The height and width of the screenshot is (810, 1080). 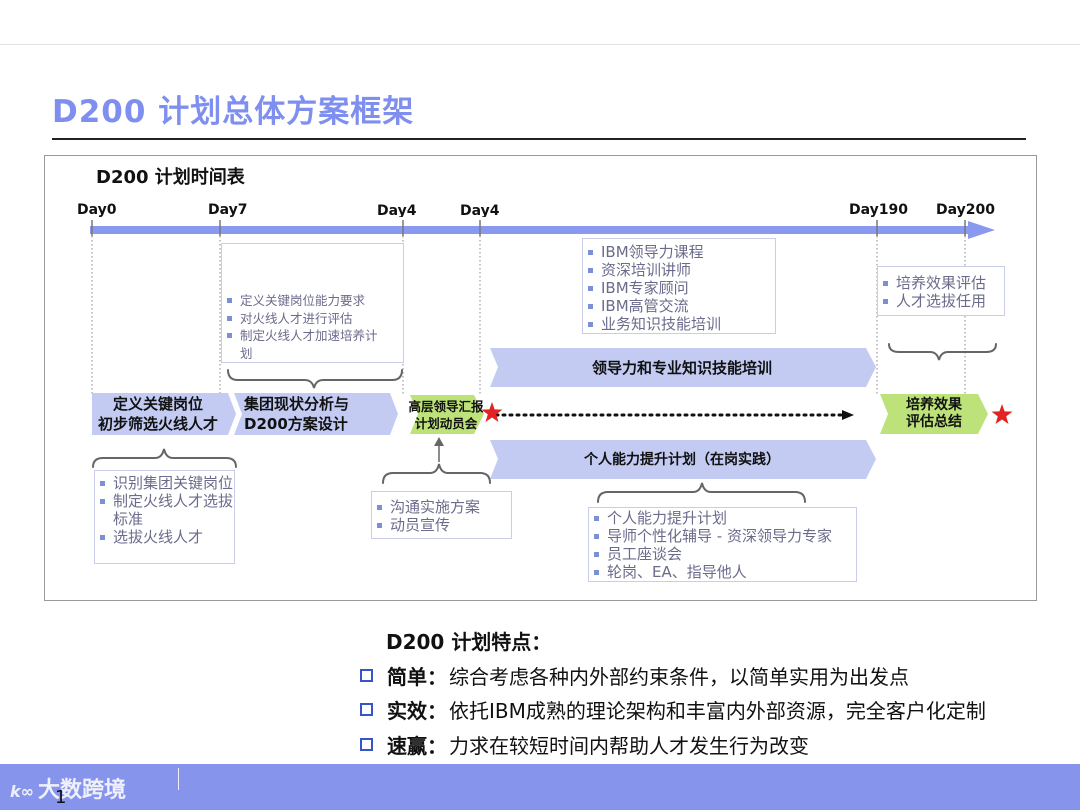 I want to click on brace-bottom-middle, so click(x=436, y=473).